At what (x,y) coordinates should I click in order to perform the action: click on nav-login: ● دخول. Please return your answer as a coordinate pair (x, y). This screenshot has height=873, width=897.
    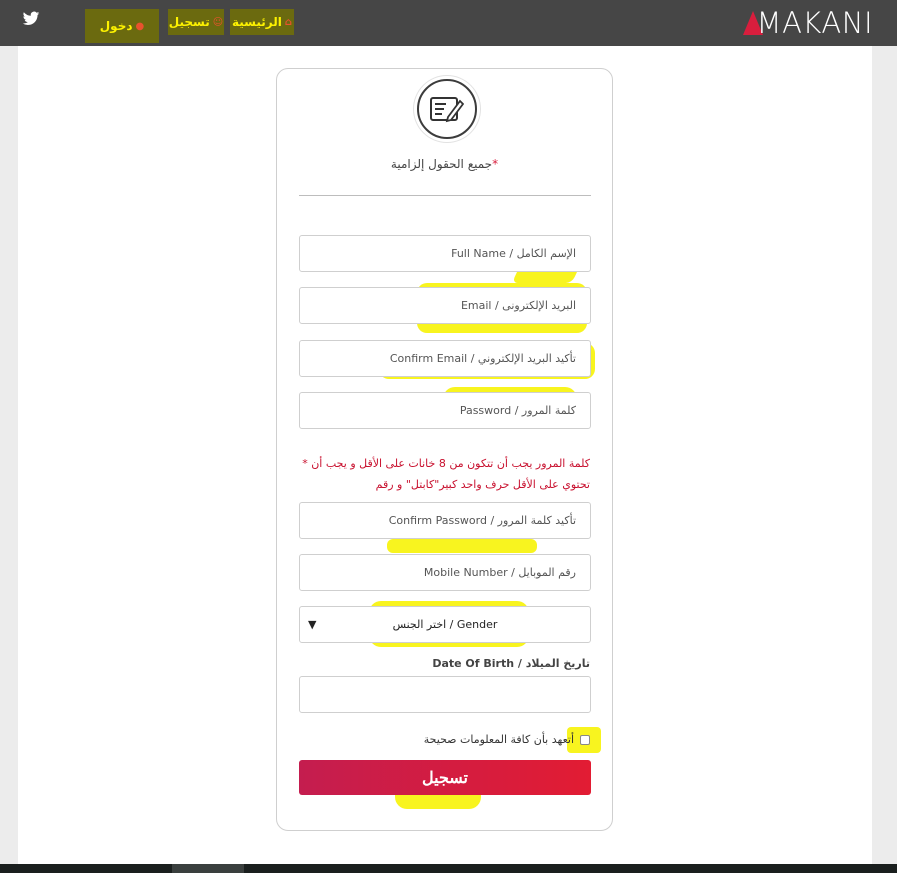
    Looking at the image, I should click on (122, 26).